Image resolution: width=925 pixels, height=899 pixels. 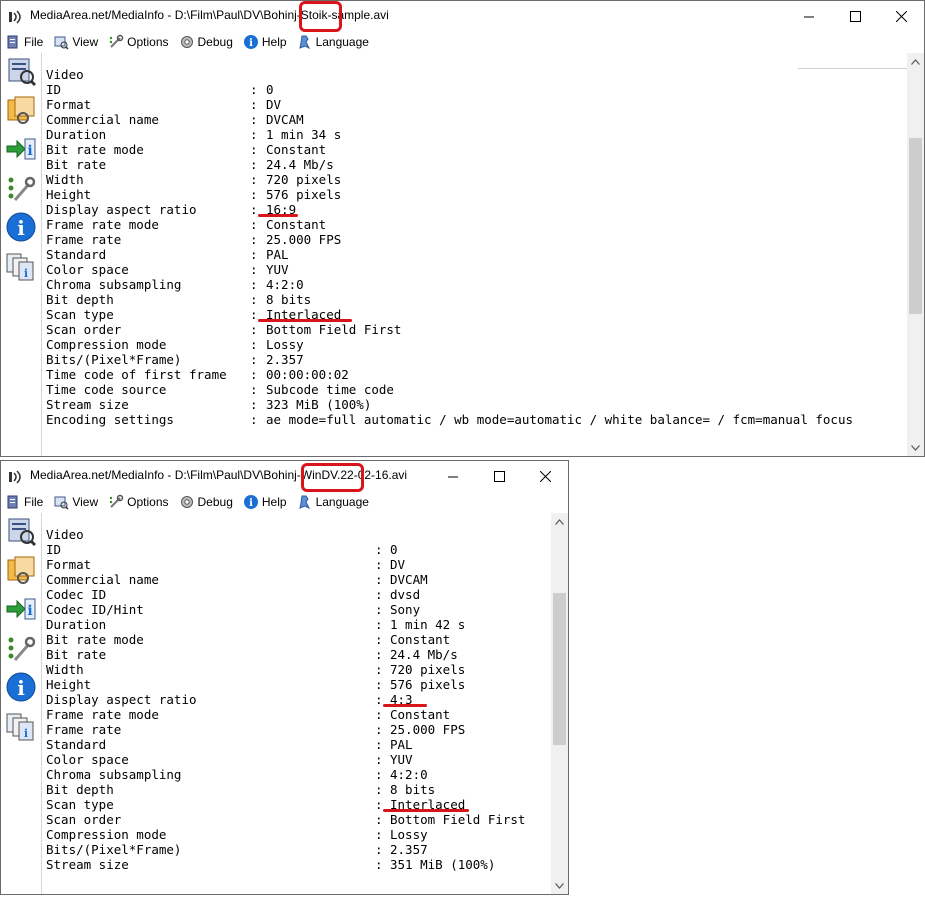 What do you see at coordinates (95, 149) in the screenshot?
I see `field-name: Bit rate mode` at bounding box center [95, 149].